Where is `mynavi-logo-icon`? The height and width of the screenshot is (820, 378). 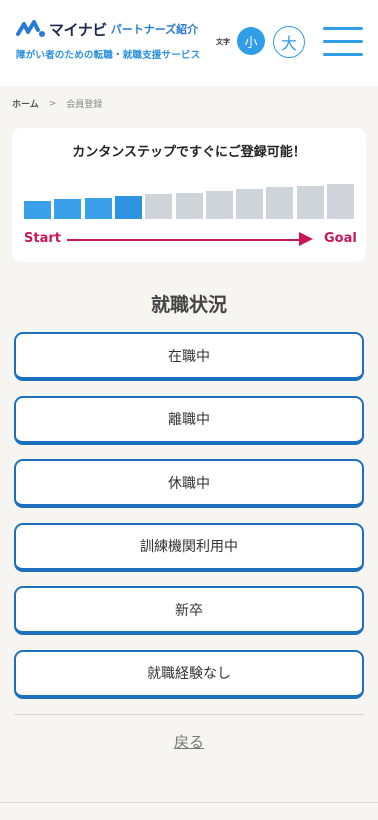
mynavi-logo-icon is located at coordinates (30, 28).